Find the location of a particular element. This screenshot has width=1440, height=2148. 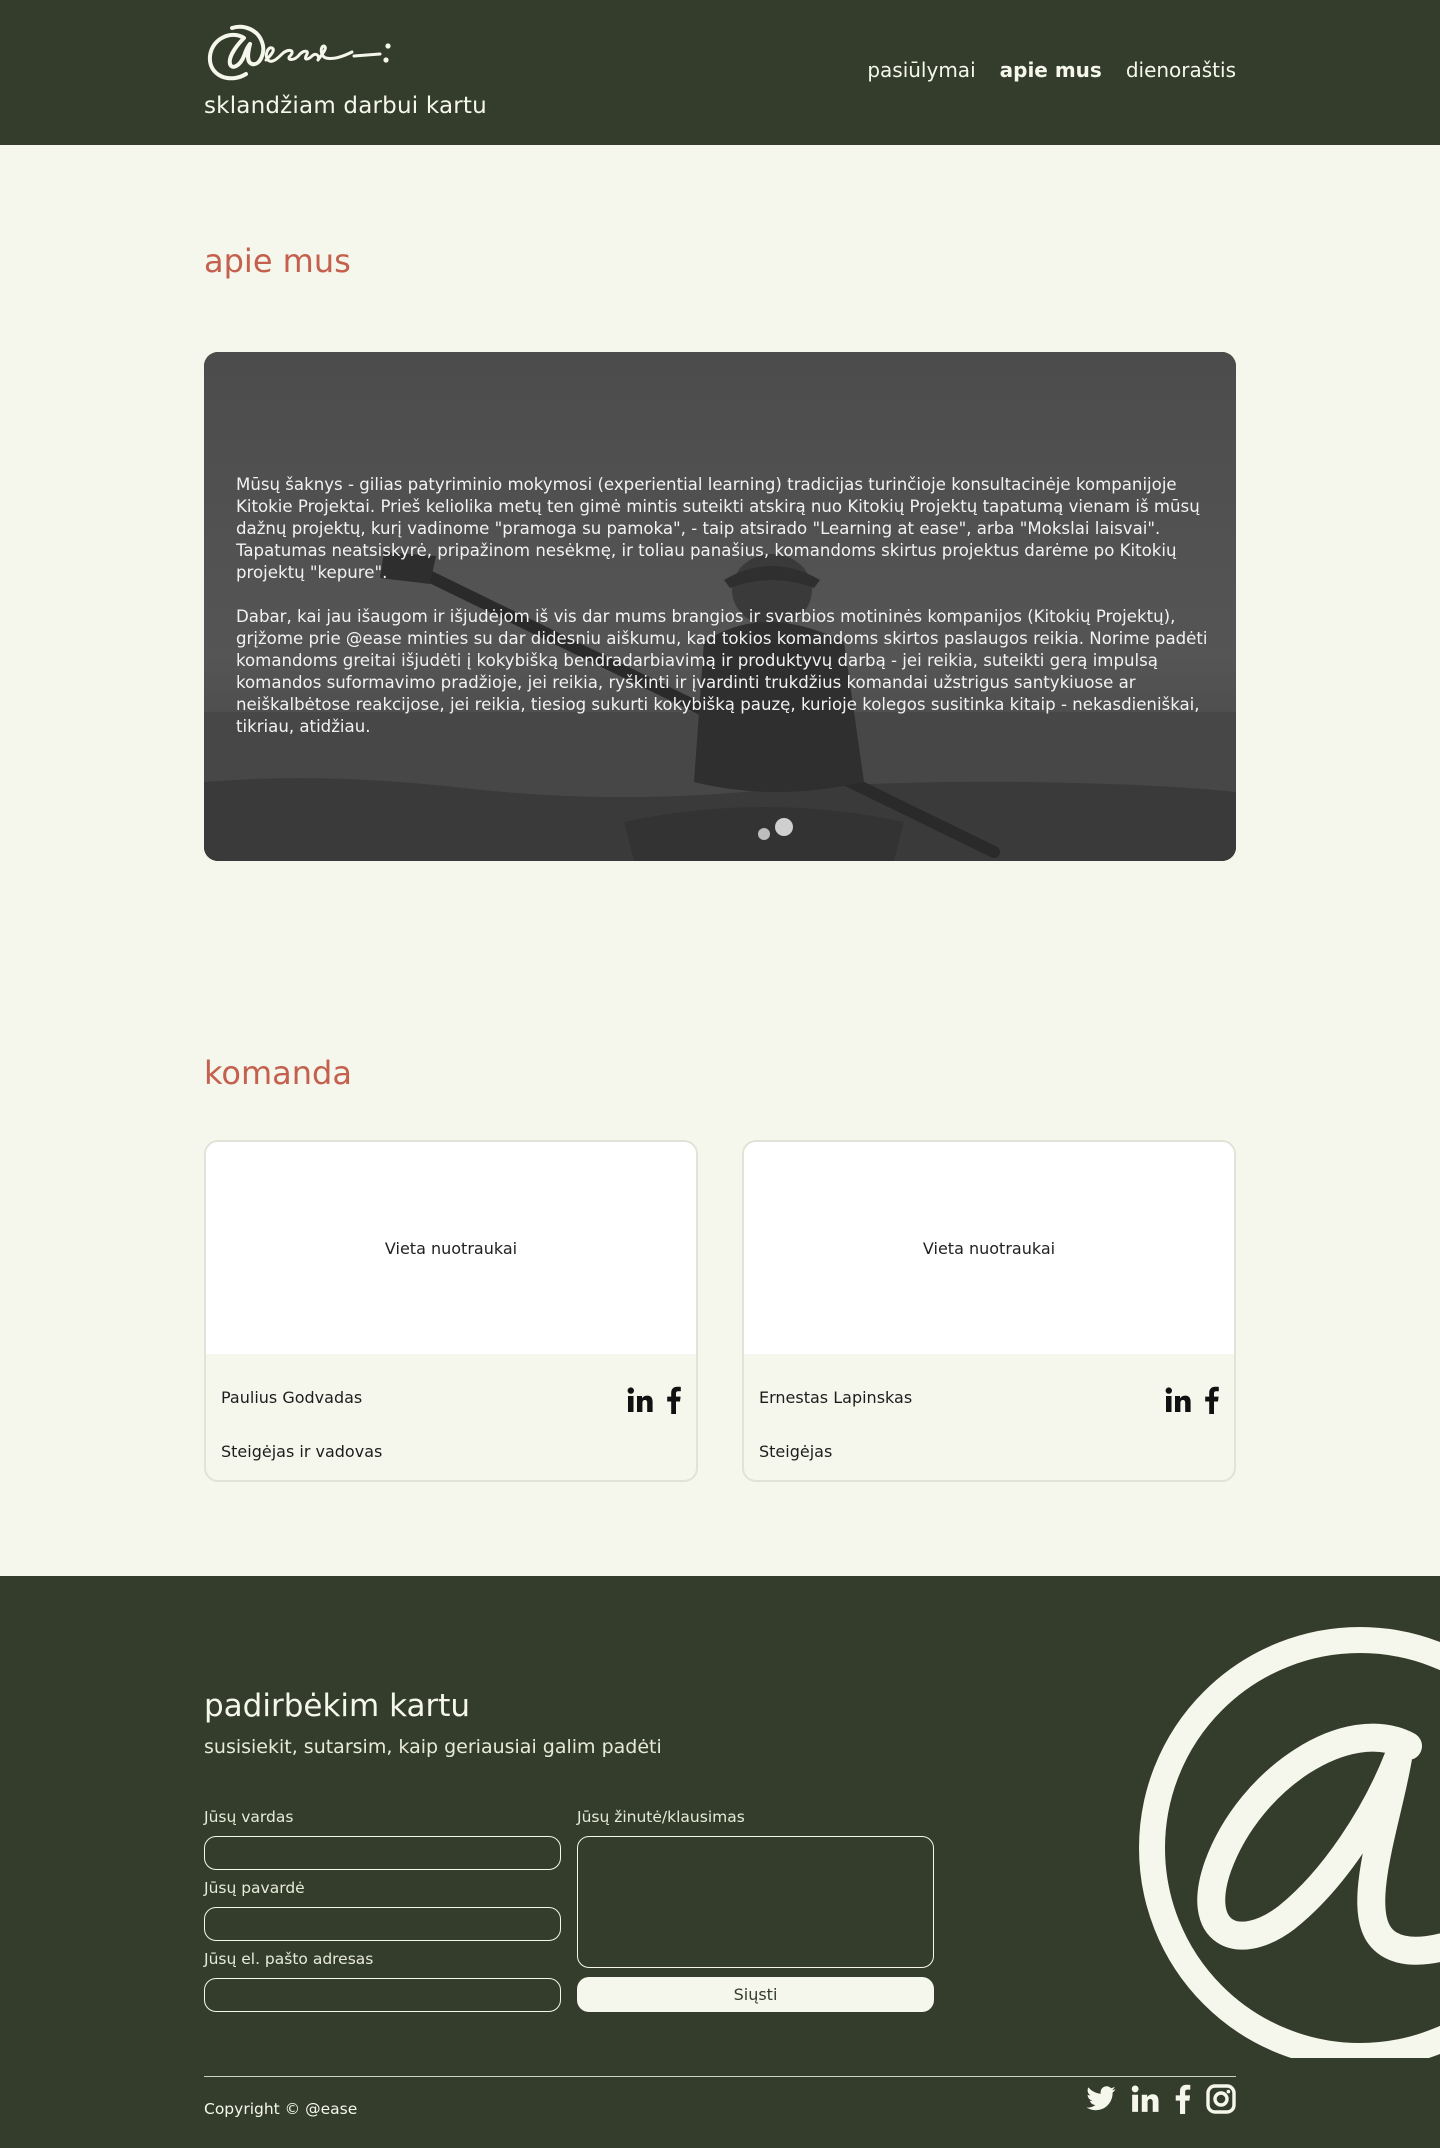

nav-link-pasiulymai: pasiūlymai is located at coordinates (921, 70).